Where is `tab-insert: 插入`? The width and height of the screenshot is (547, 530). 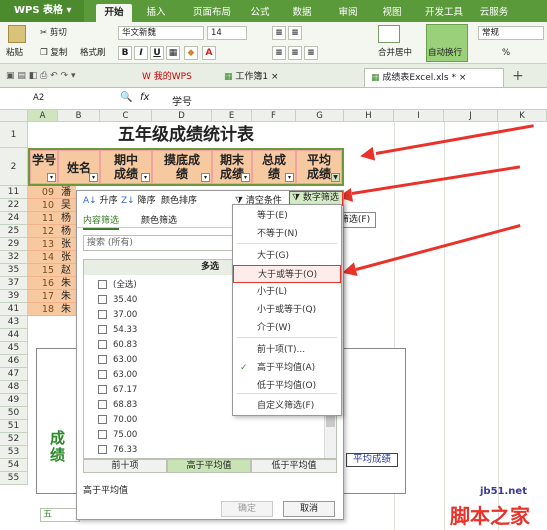
tab-insert: 插入 is located at coordinates (156, 13).